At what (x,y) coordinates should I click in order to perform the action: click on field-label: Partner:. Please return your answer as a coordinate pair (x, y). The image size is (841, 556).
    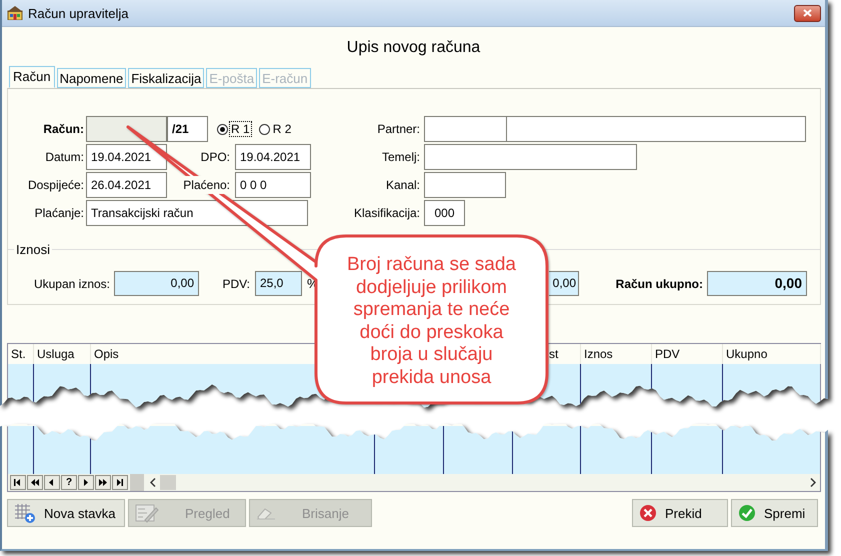
    Looking at the image, I should click on (398, 129).